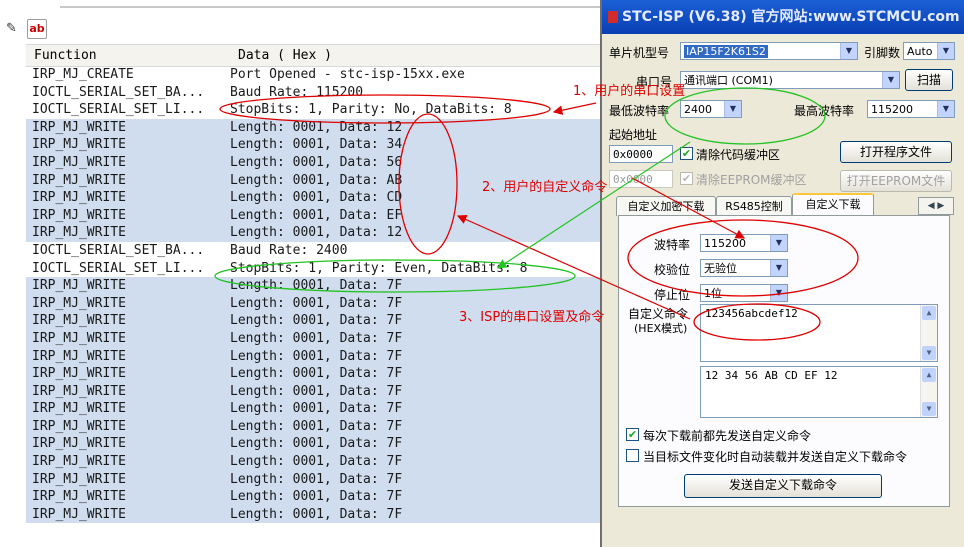  I want to click on ellipse-min-baud, so click(745, 116).